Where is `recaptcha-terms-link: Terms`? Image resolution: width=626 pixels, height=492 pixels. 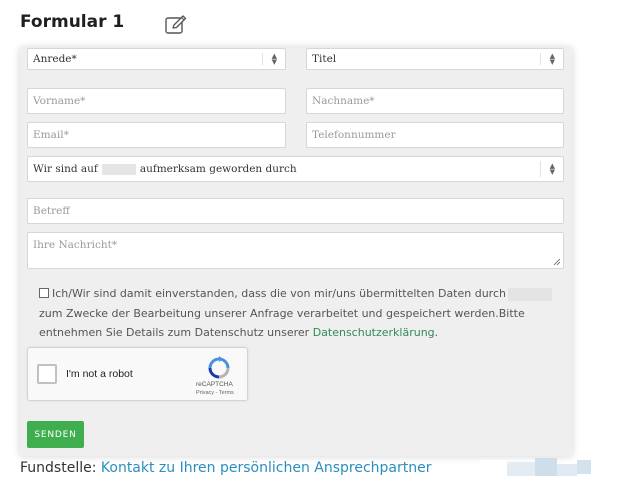
recaptcha-terms-link: Terms is located at coordinates (226, 393).